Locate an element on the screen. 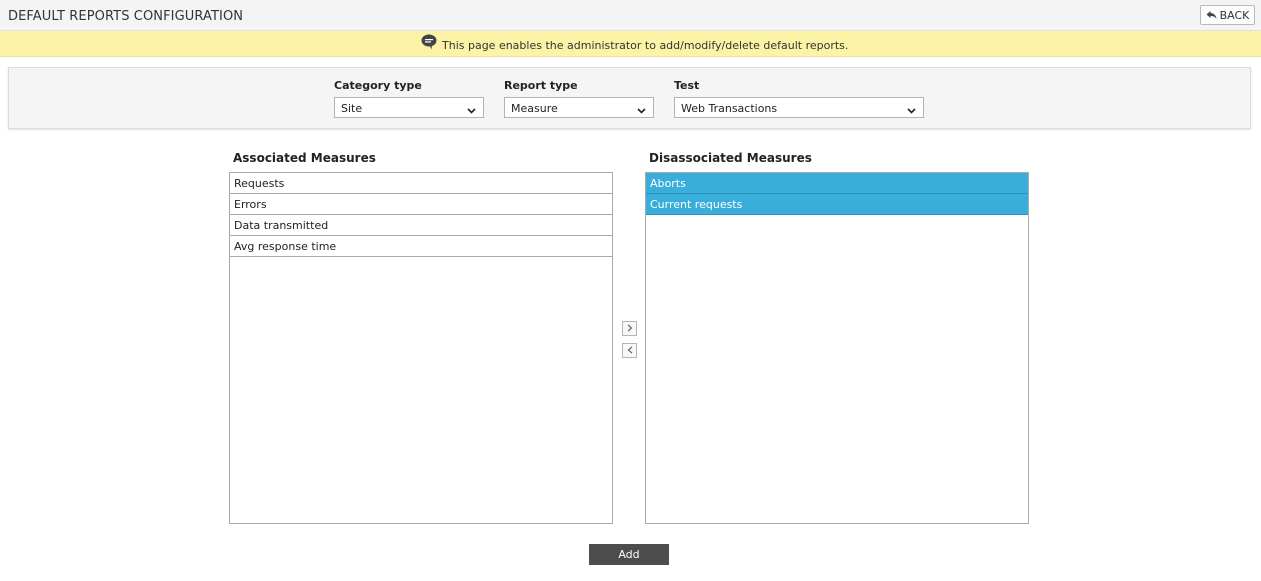  move-right-button is located at coordinates (629, 328).